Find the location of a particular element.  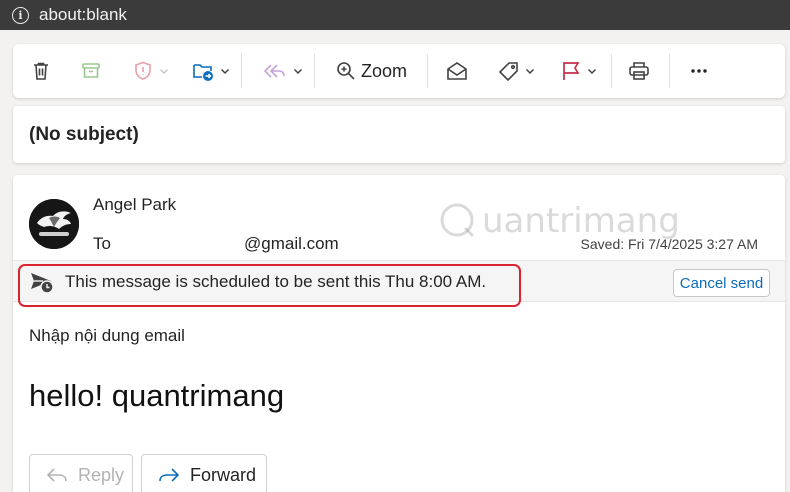

reply-button: Reply is located at coordinates (81, 473).